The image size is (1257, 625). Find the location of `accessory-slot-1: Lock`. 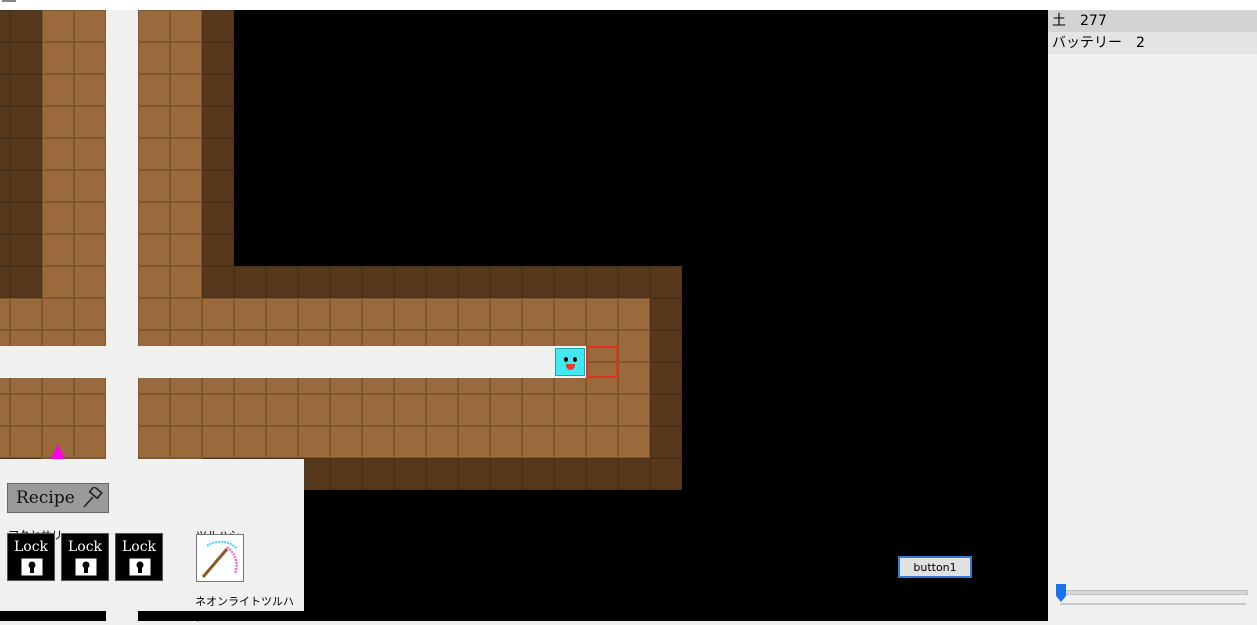

accessory-slot-1: Lock is located at coordinates (31, 557).